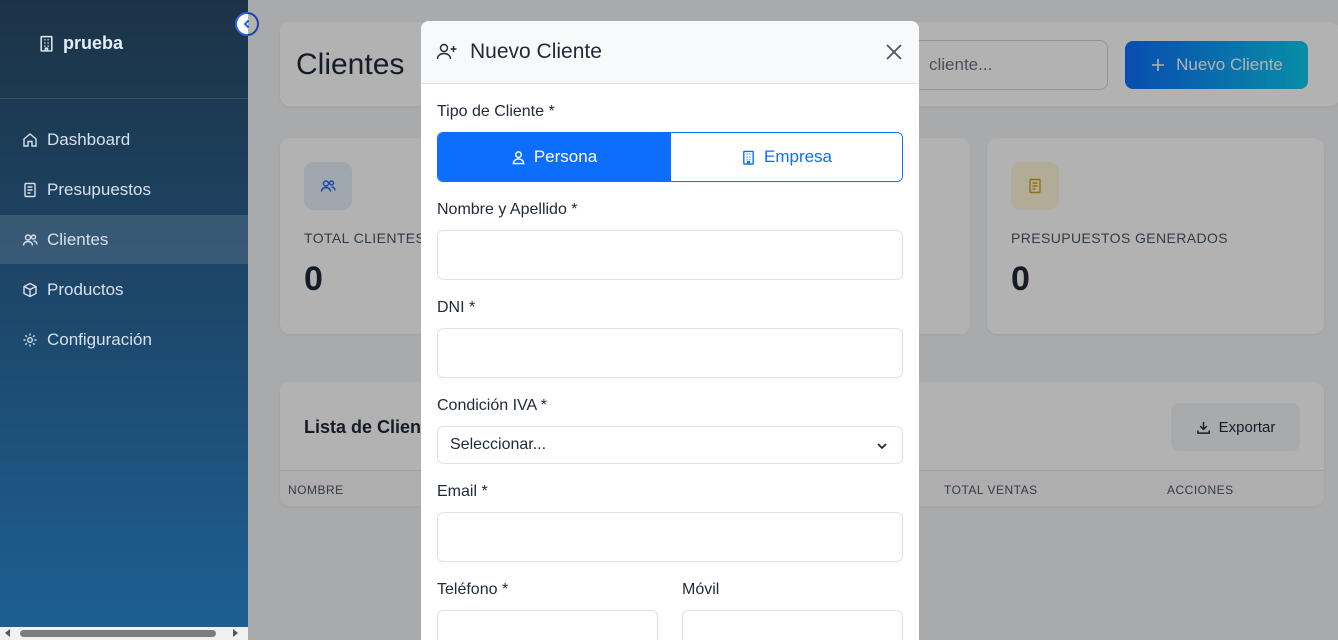  Describe the element at coordinates (701, 589) in the screenshot. I see `mobile-label: Móvil` at that location.